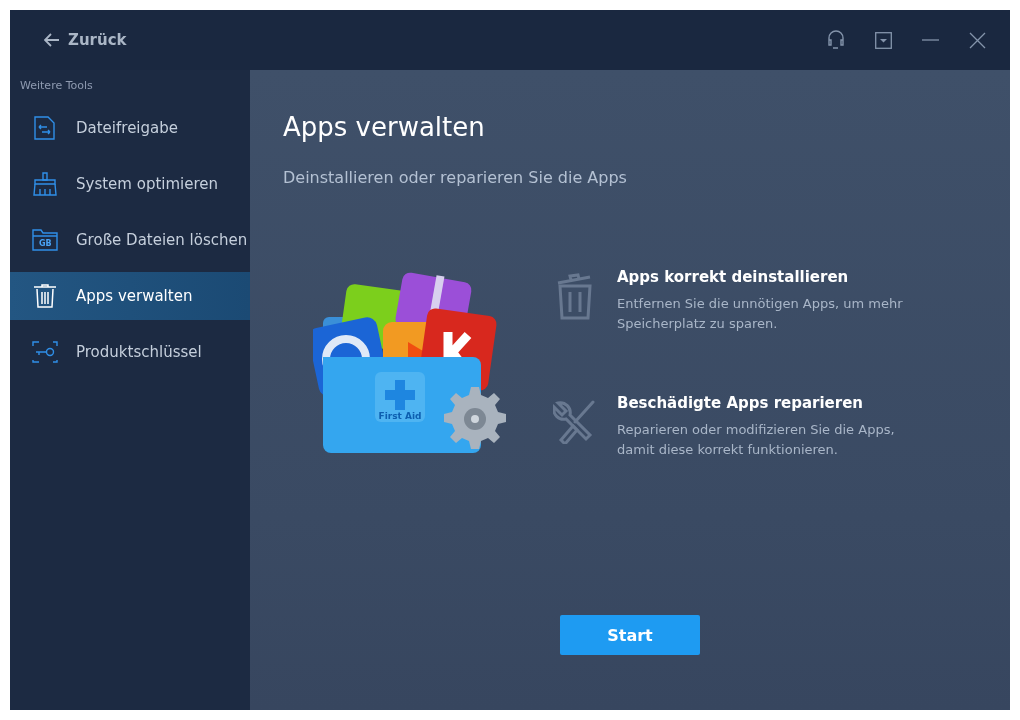  Describe the element at coordinates (741, 403) in the screenshot. I see `feature-title: Beschädigte Apps reparieren` at that location.